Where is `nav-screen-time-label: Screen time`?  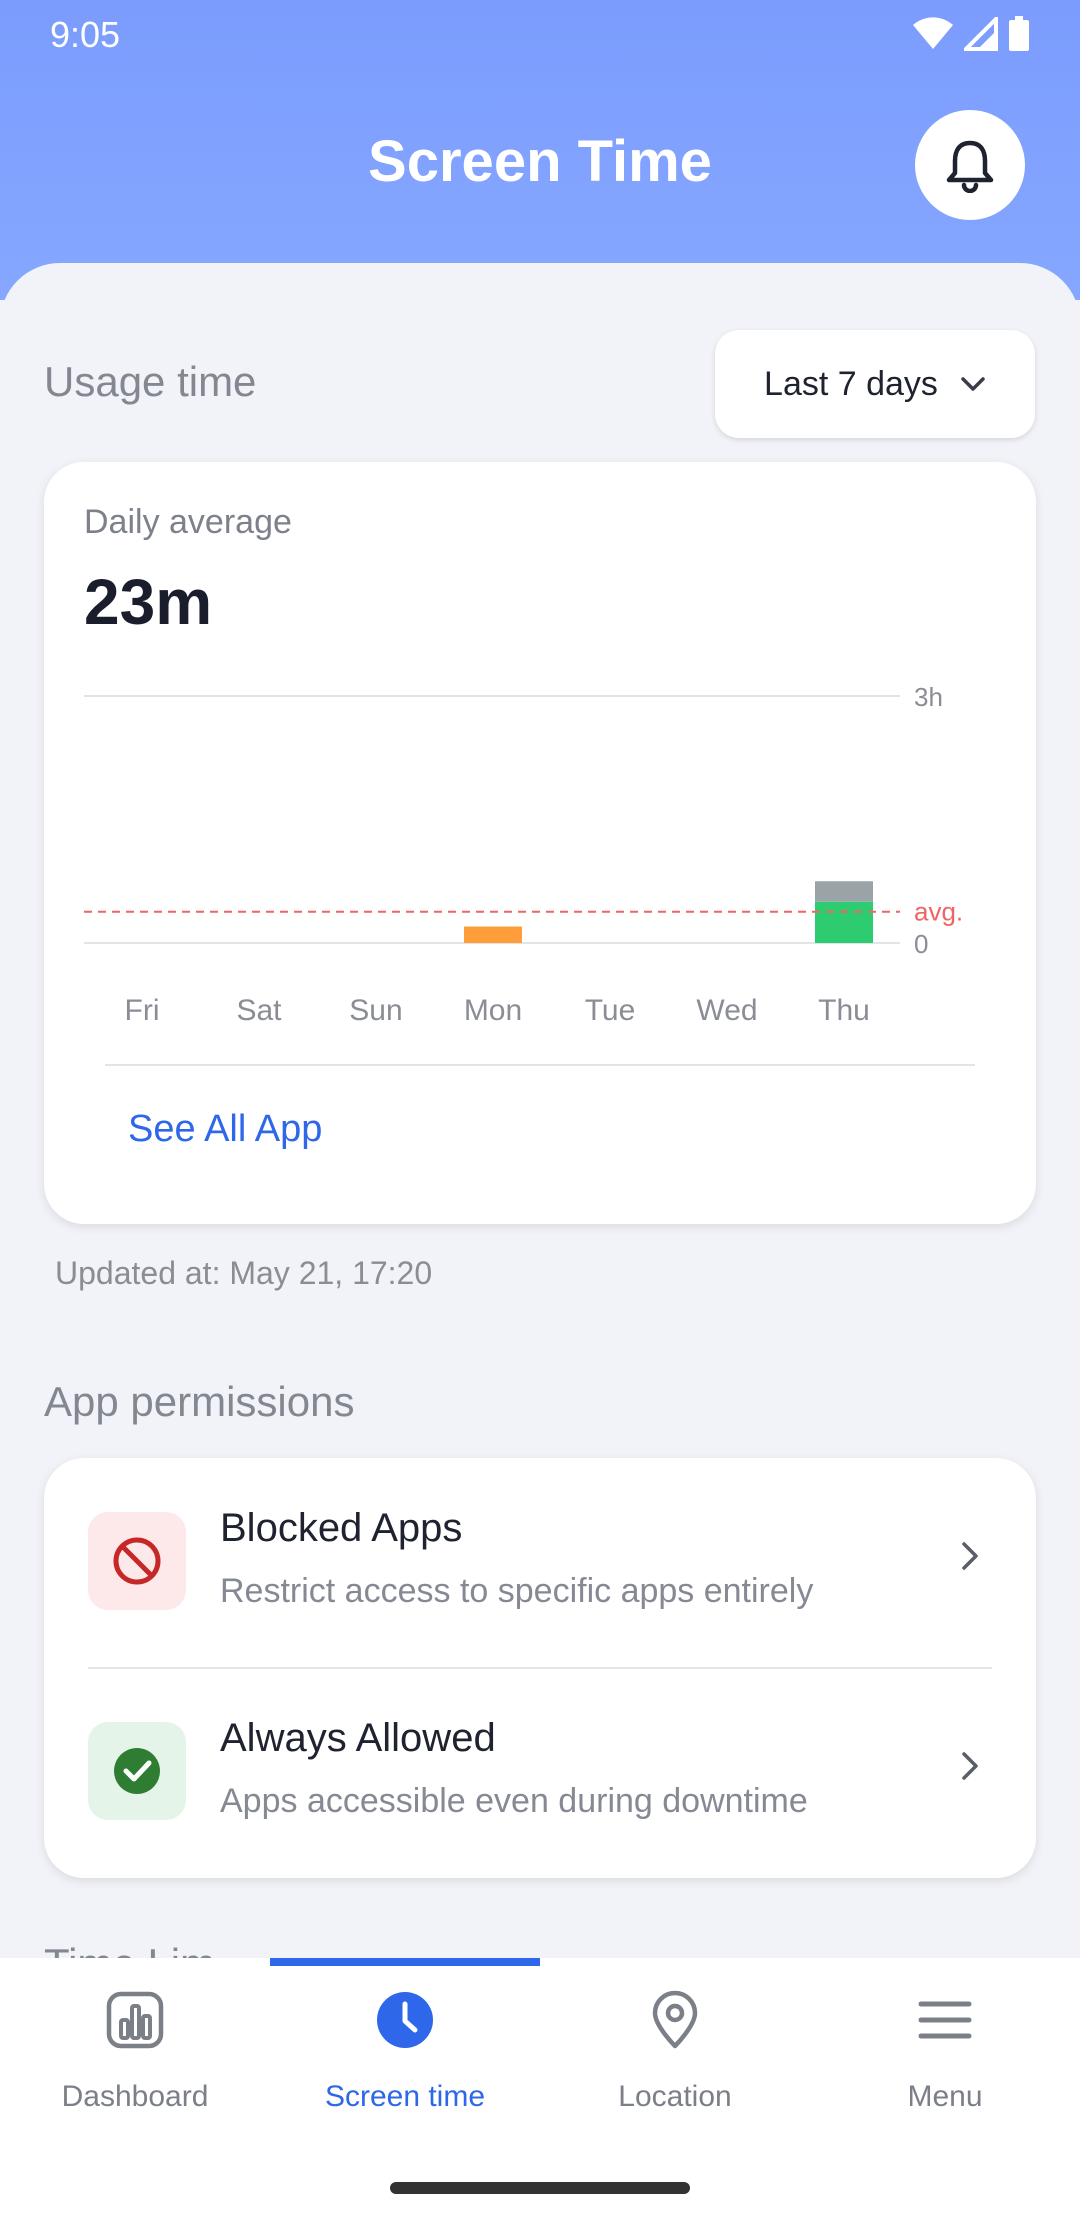
nav-screen-time-label: Screen time is located at coordinates (405, 2096).